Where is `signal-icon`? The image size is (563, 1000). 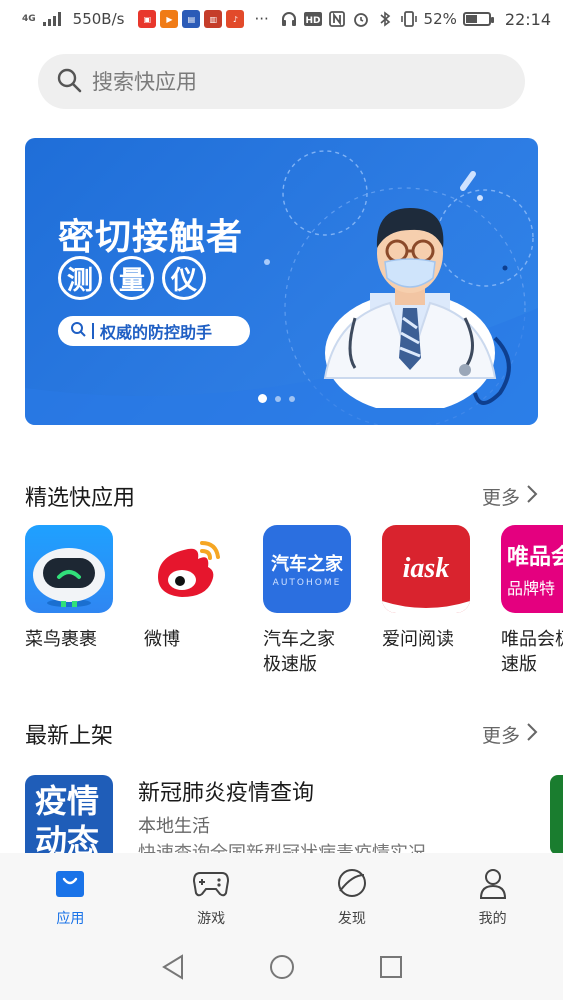 signal-icon is located at coordinates (51, 19).